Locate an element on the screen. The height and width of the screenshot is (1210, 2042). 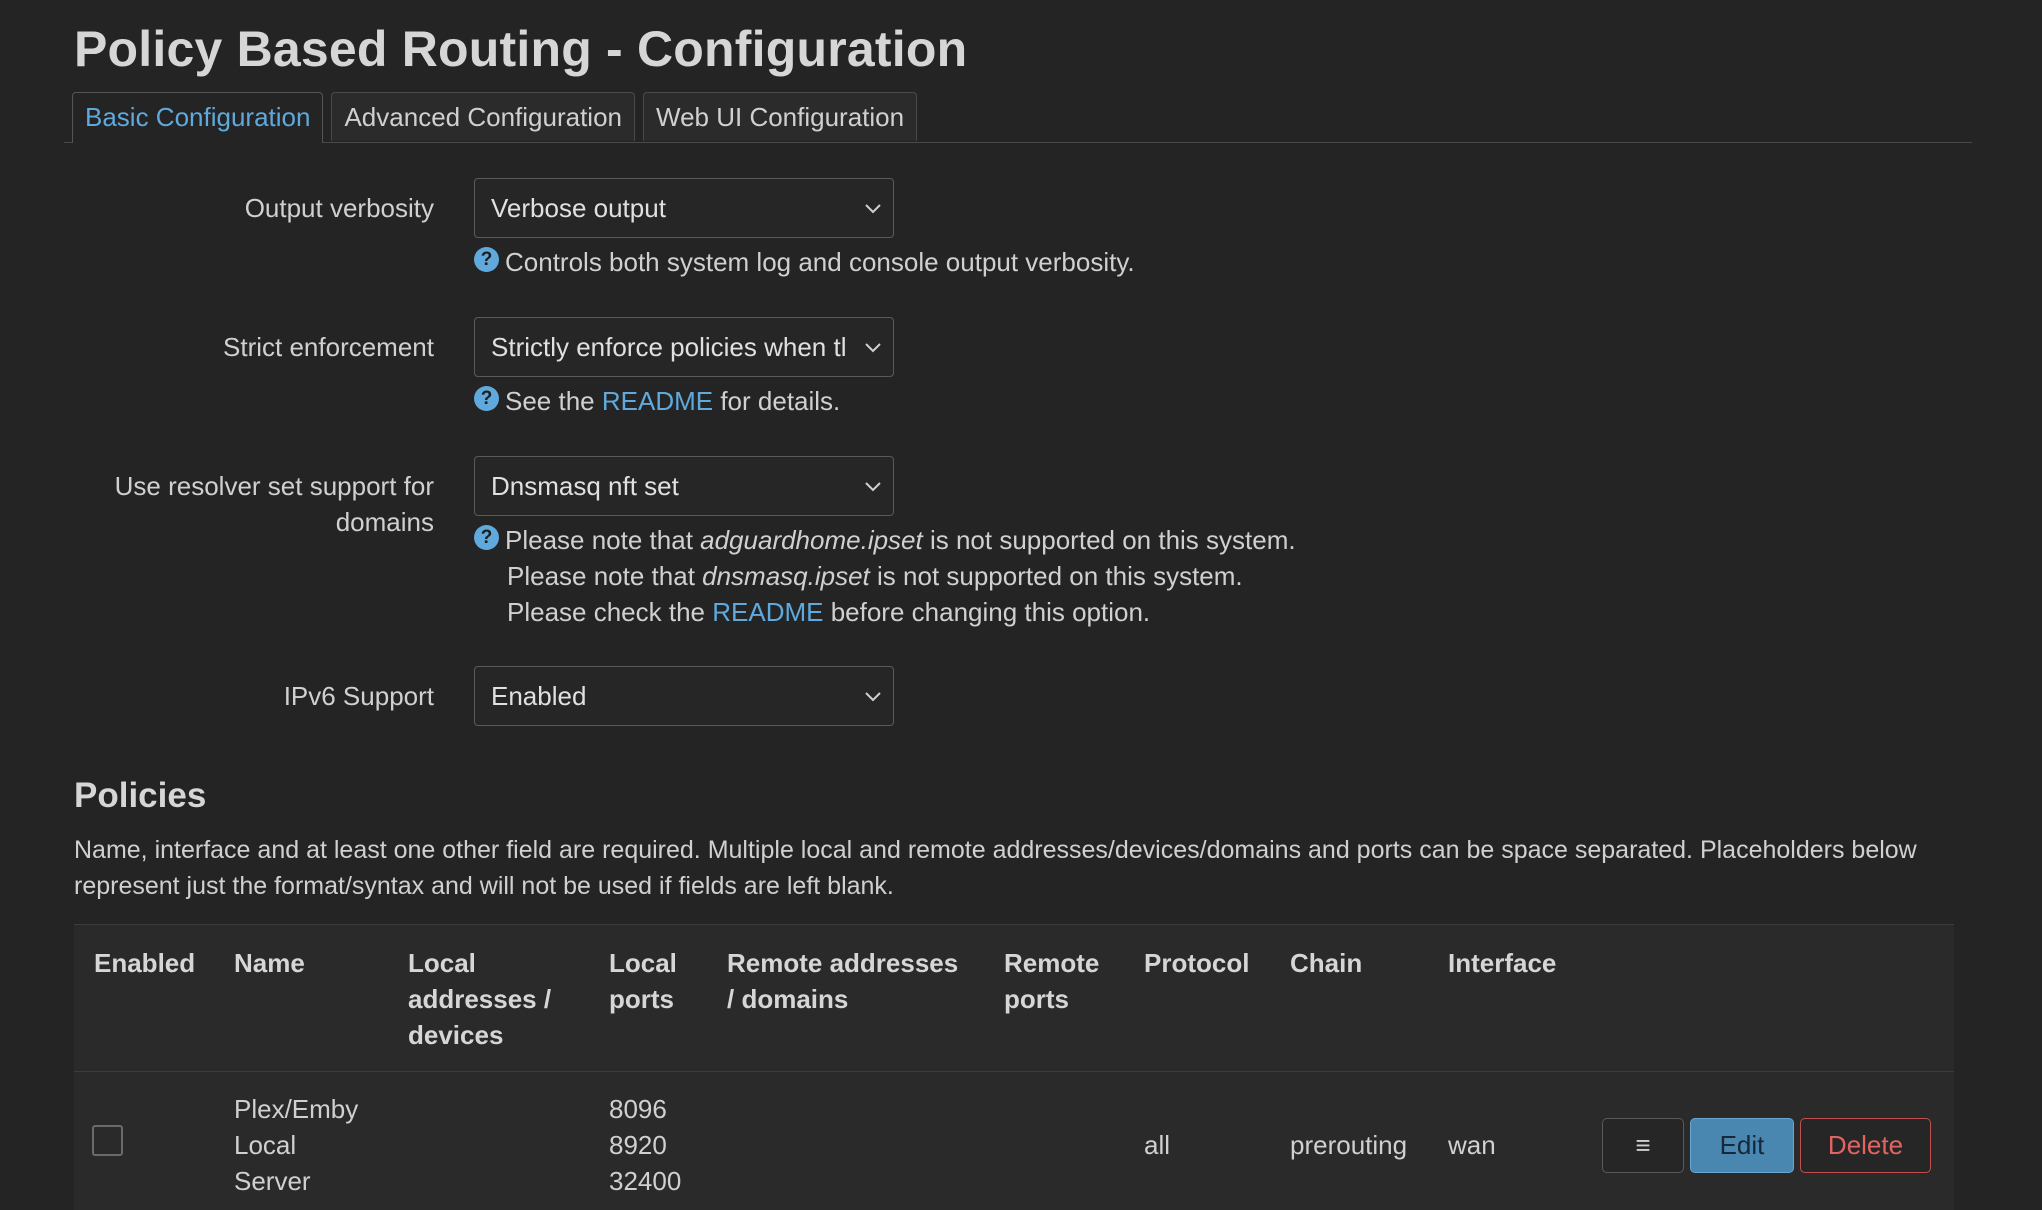
col-local-ports-line1: Local is located at coordinates (643, 963).